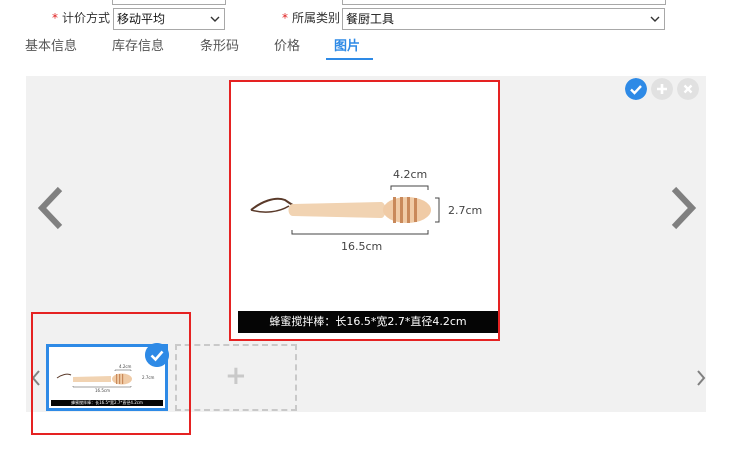 The image size is (736, 451). What do you see at coordinates (683, 208) in the screenshot?
I see `next-image-arrow-icon` at bounding box center [683, 208].